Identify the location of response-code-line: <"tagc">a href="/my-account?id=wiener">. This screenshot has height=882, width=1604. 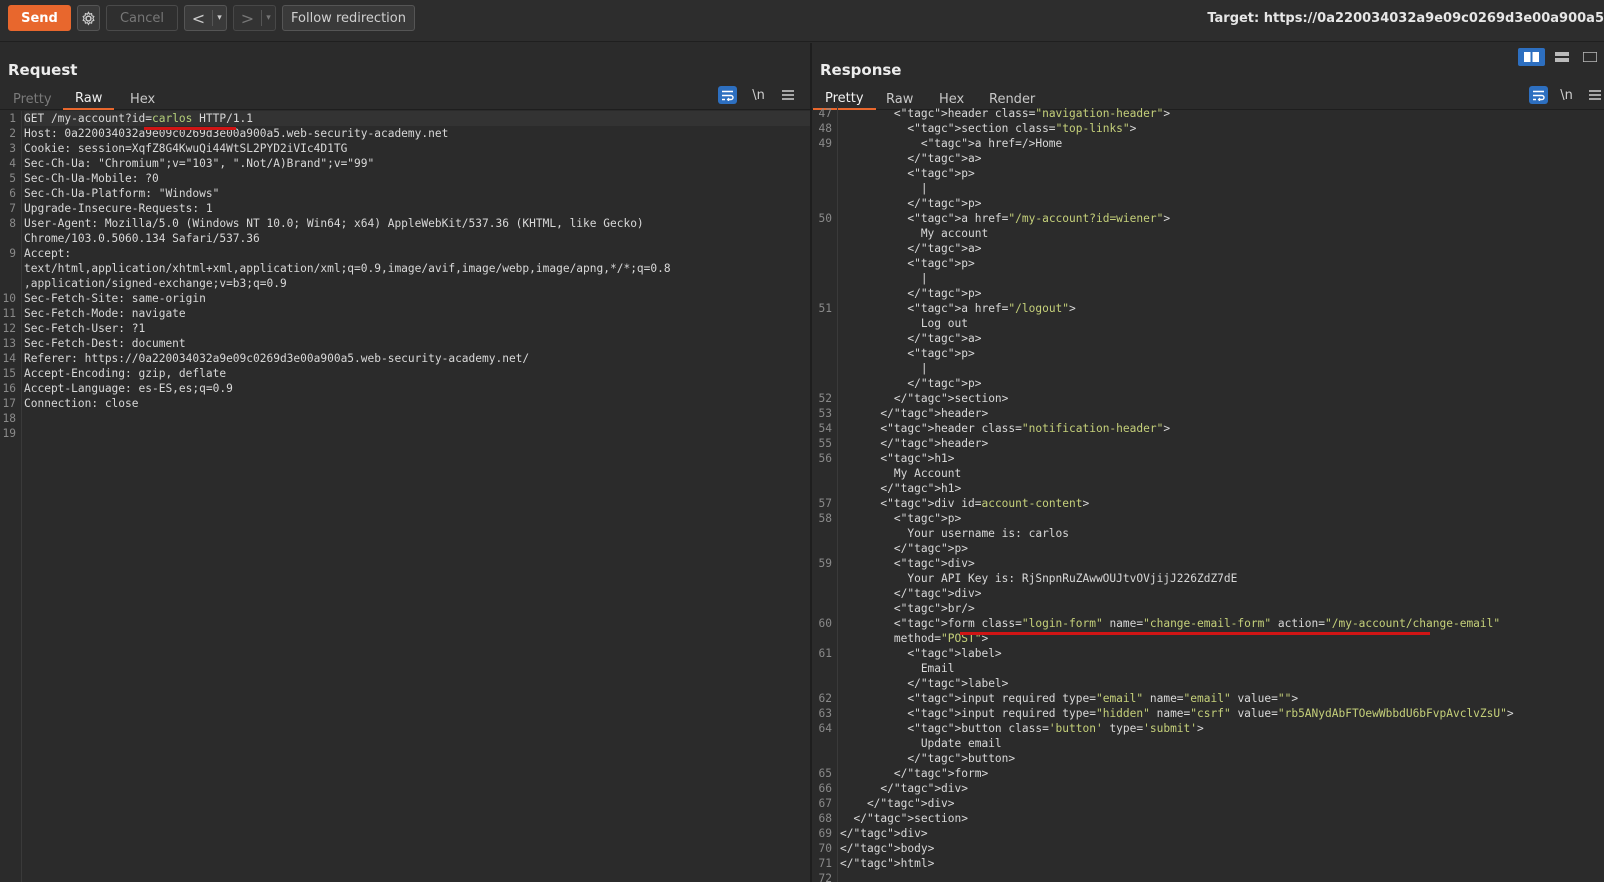
(1222, 218).